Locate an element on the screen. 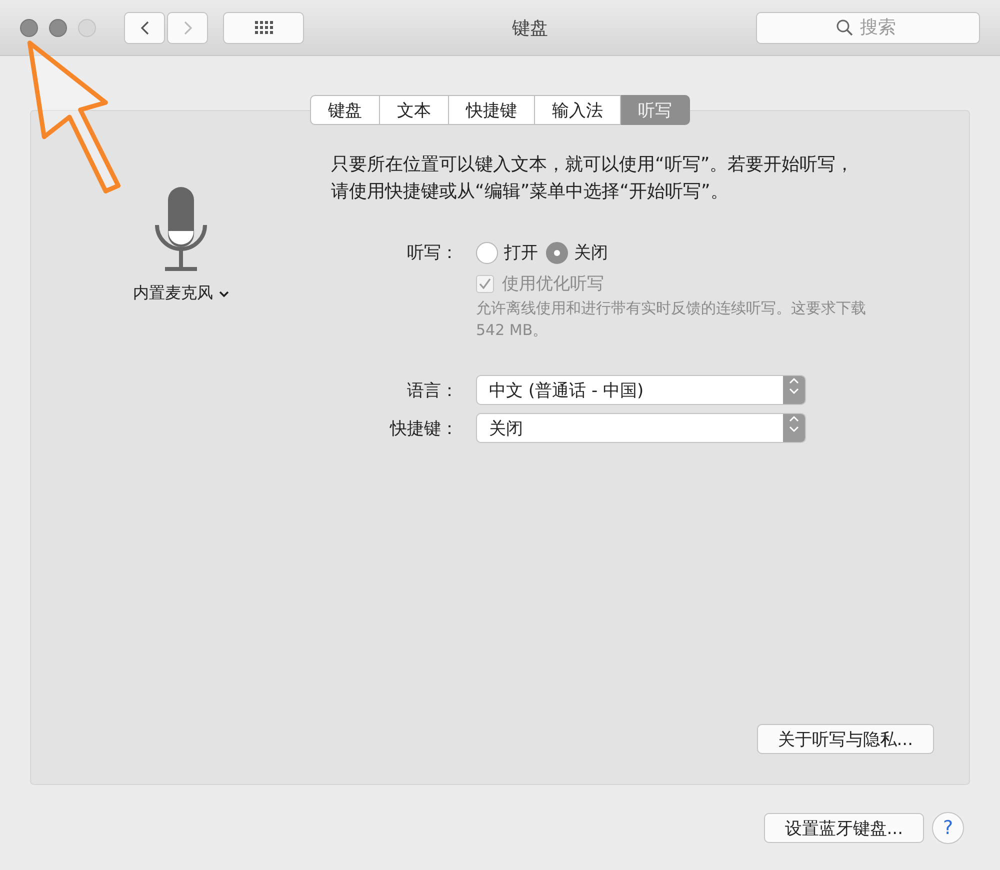 The height and width of the screenshot is (870, 1000). chevron-down-icon is located at coordinates (224, 294).